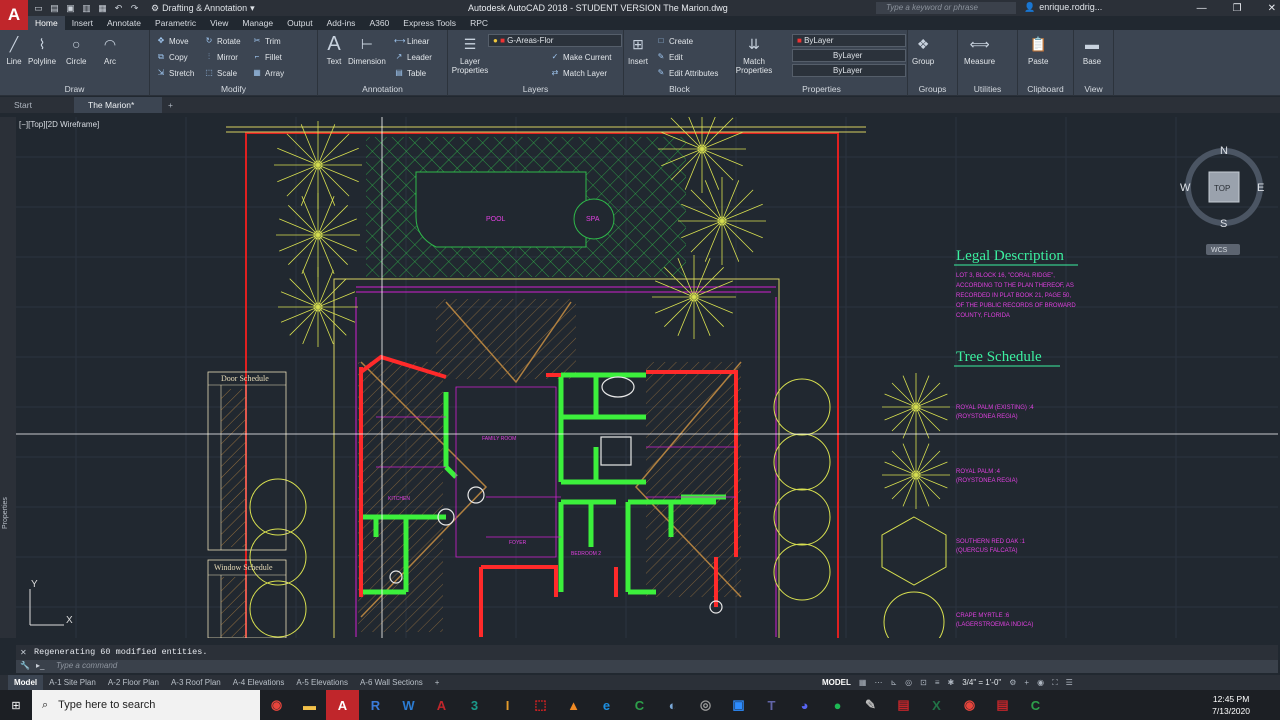  What do you see at coordinates (59, 124) in the screenshot?
I see `viewport-controls: [−][Top][2D Wireframe]` at bounding box center [59, 124].